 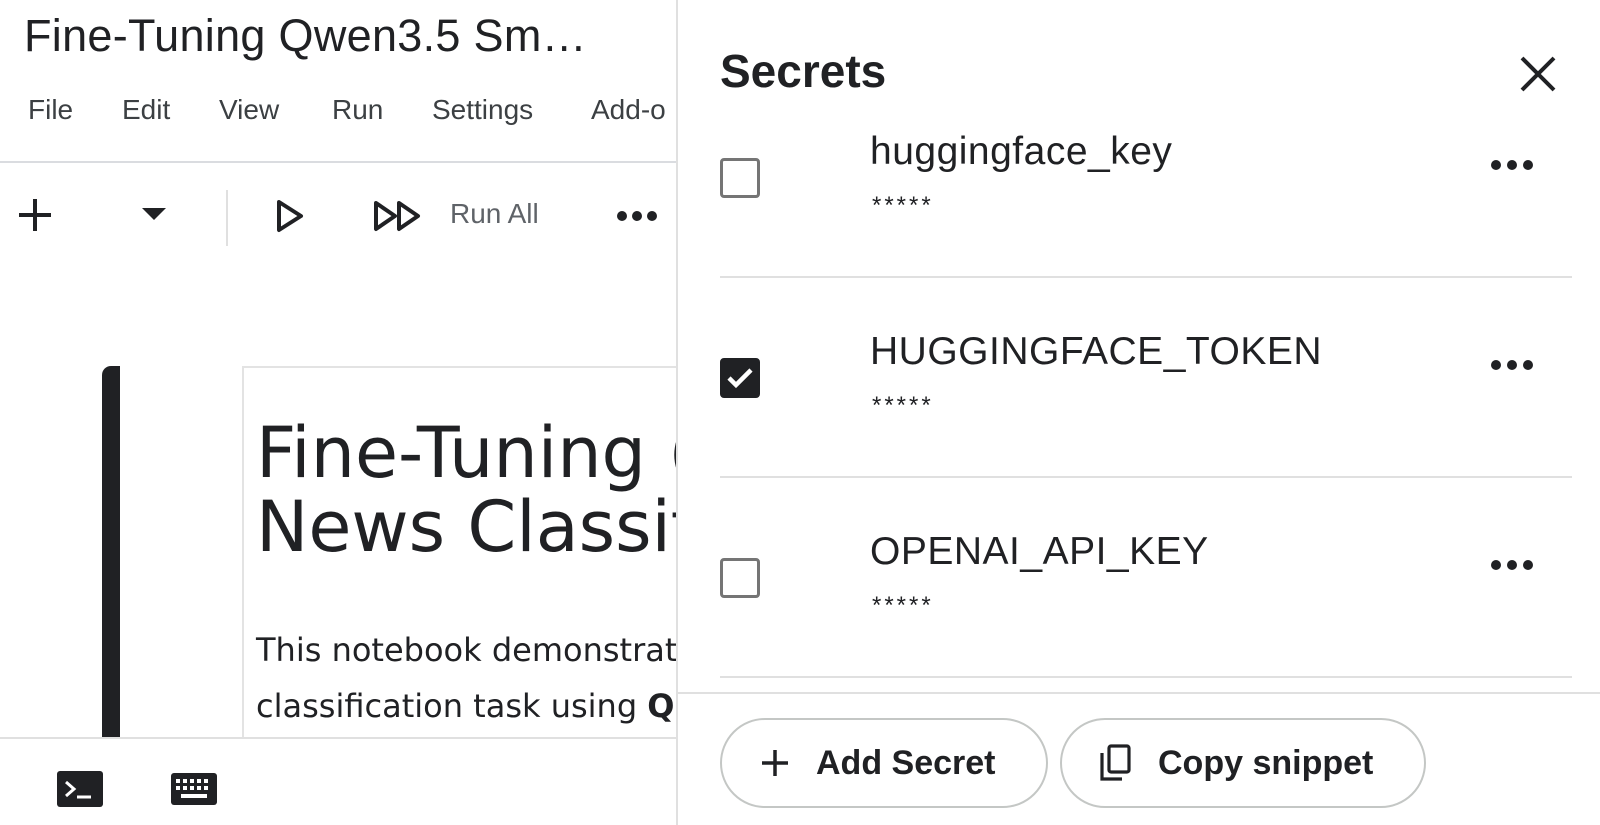 I want to click on copy-snippet-label: Copy snippet, so click(x=1266, y=762).